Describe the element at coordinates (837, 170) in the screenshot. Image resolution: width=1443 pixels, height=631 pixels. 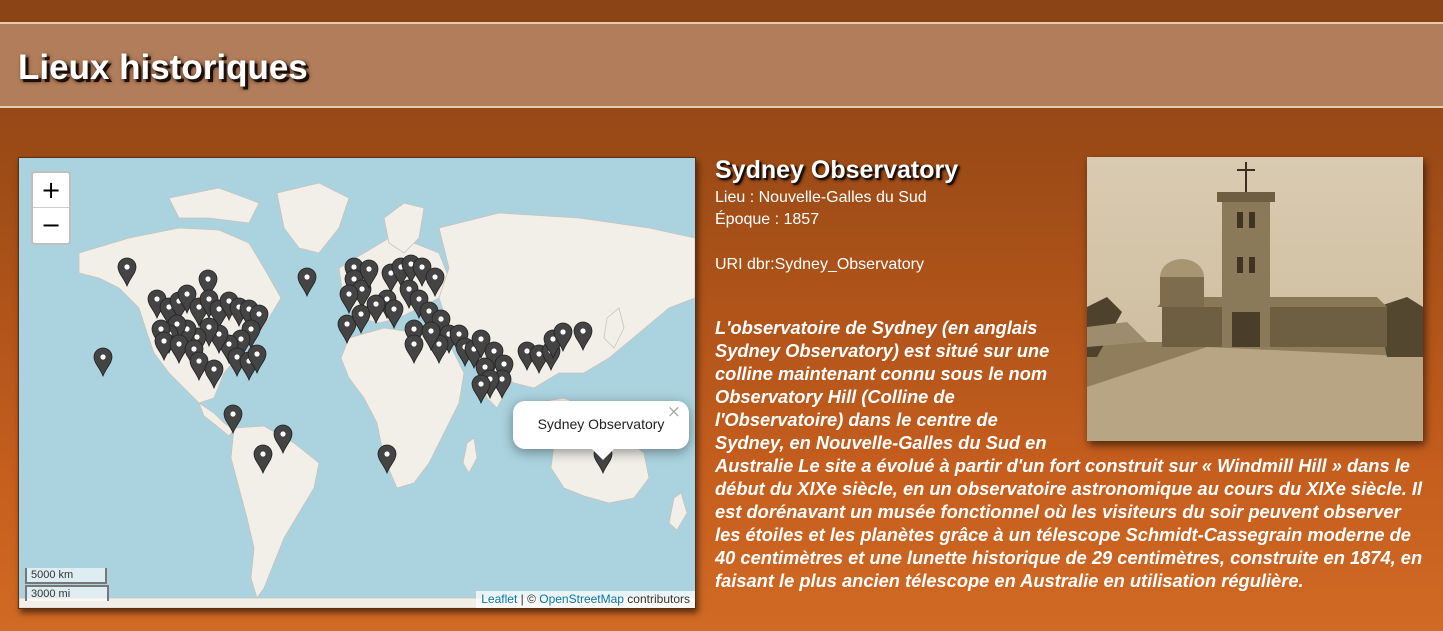
I see `place-title: Sydney Observatory` at that location.